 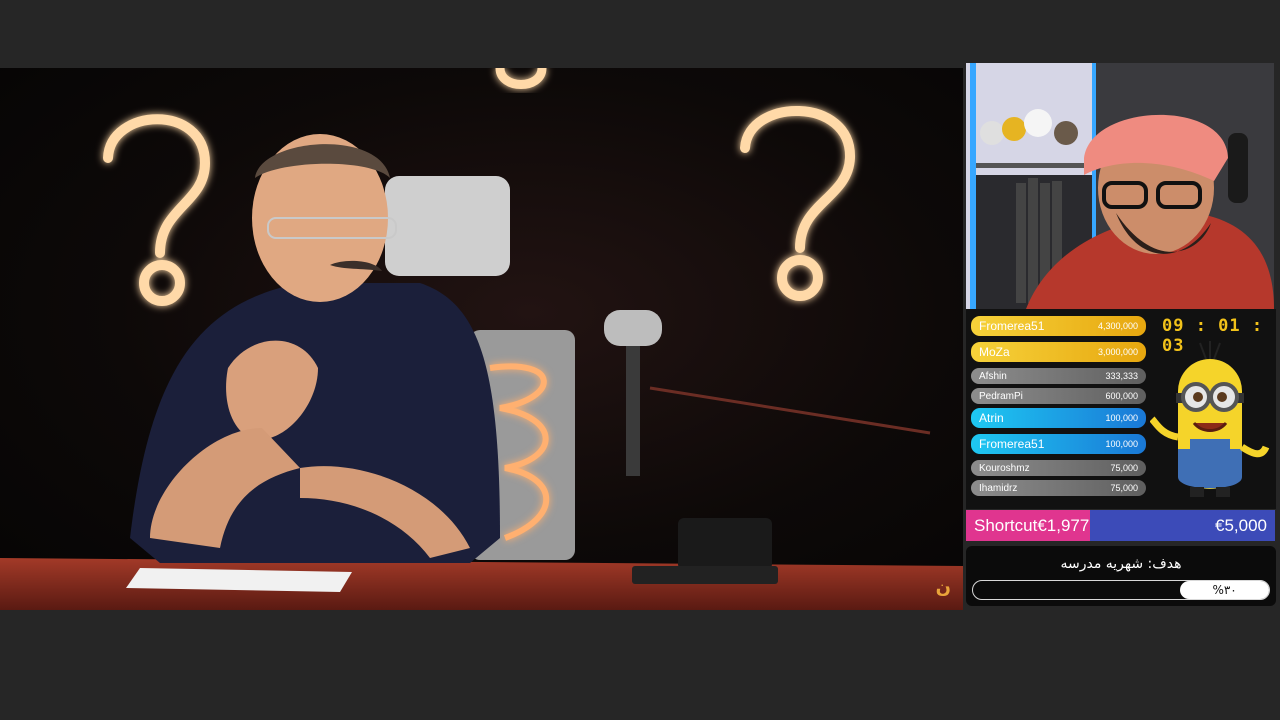 I want to click on donation-row: Ihamidrz 75,000, so click(x=1058, y=488).